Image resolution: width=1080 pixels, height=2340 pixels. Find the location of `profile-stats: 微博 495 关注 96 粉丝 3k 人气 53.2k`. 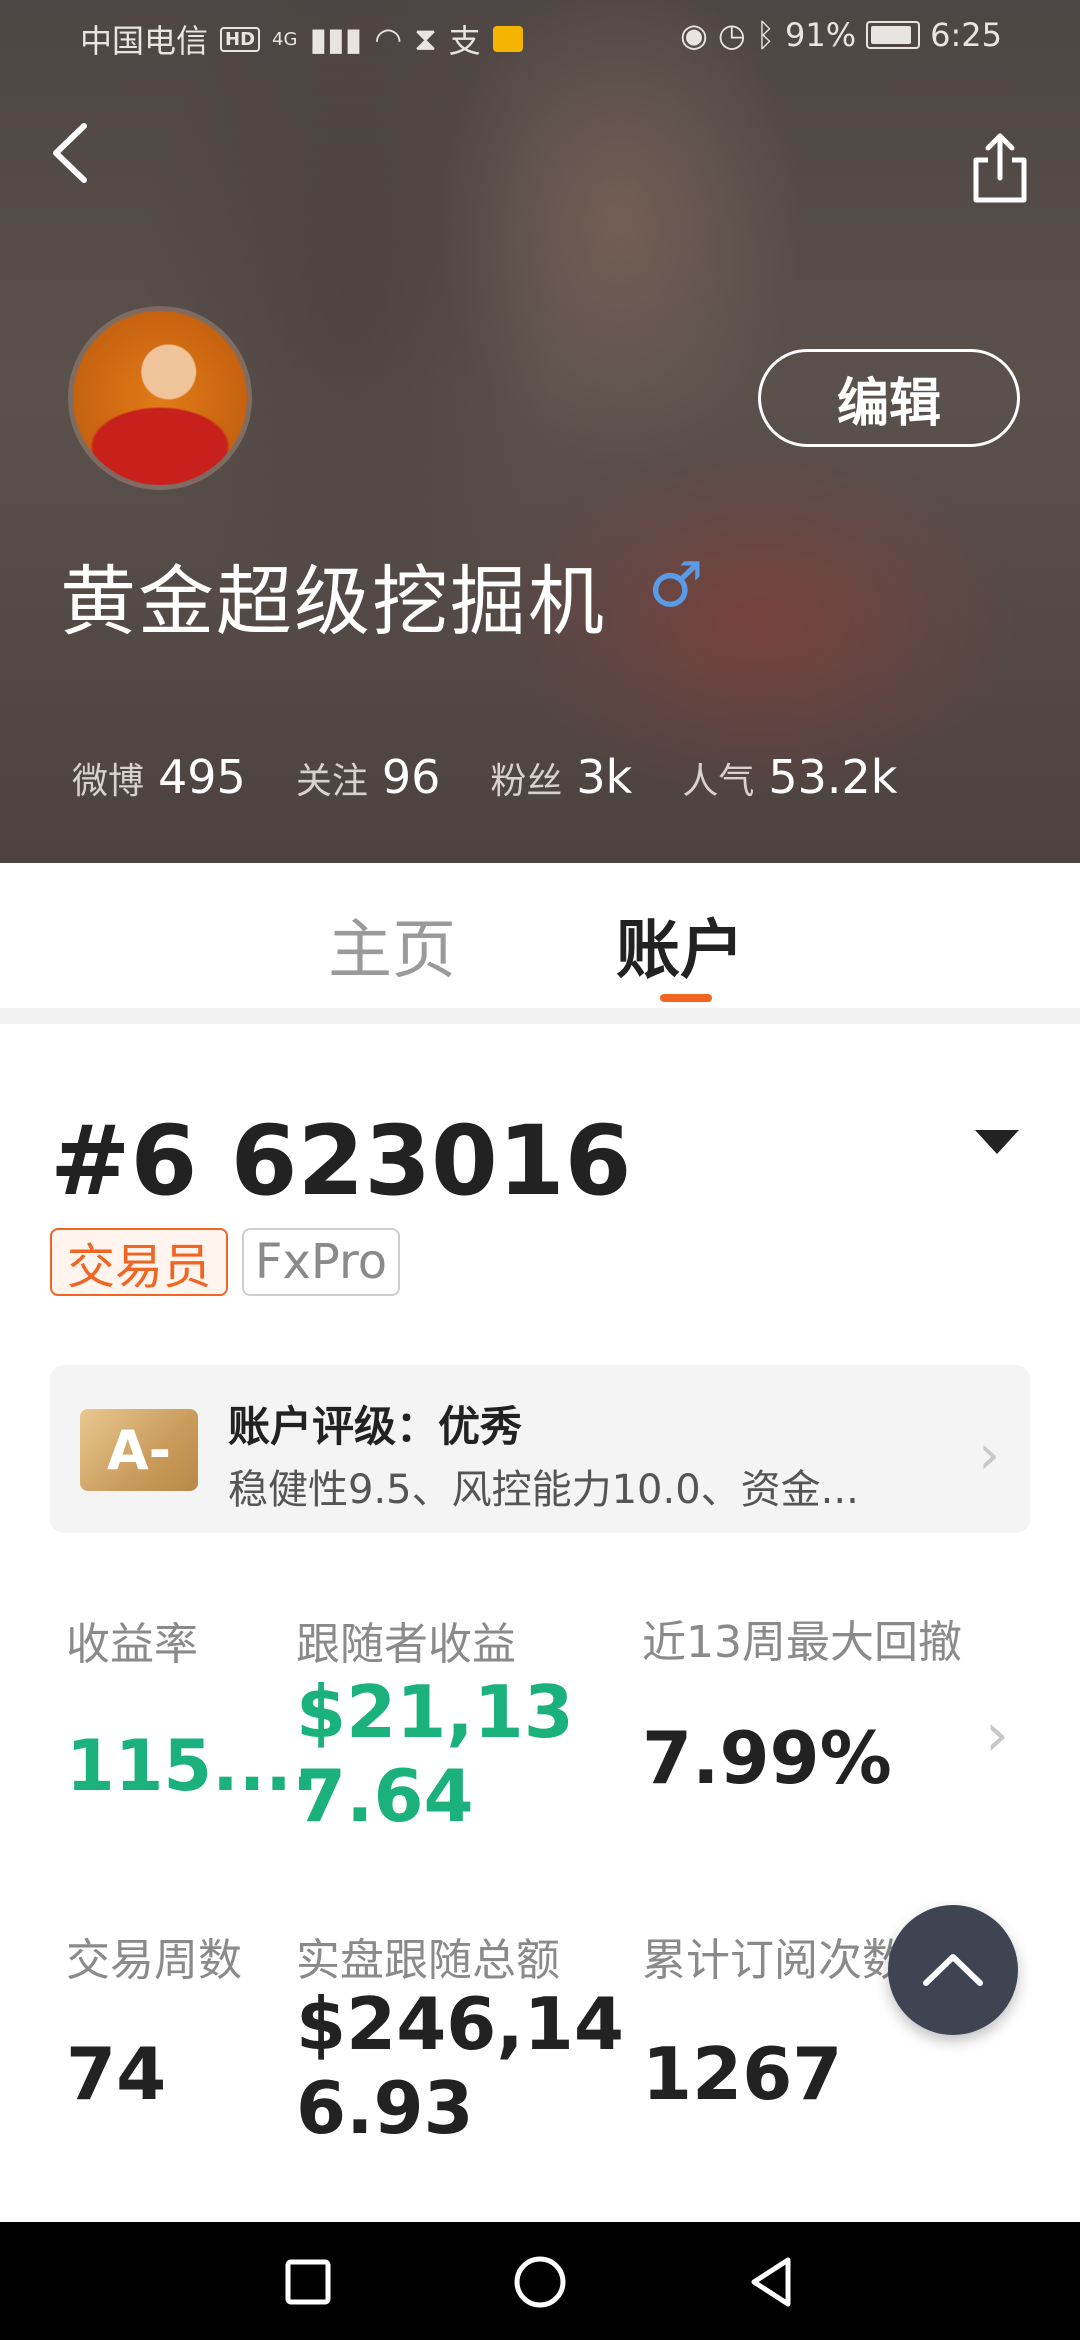

profile-stats: 微博 495 关注 96 粉丝 3k 人气 53.2k is located at coordinates (509, 777).